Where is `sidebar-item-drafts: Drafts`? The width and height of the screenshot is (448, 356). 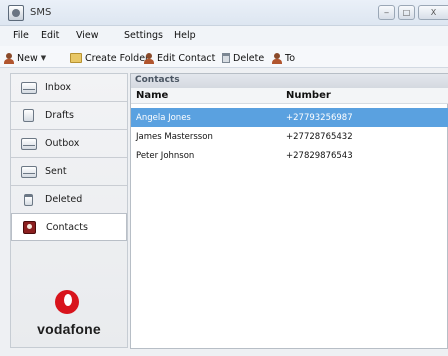 sidebar-item-drafts: Drafts is located at coordinates (69, 116).